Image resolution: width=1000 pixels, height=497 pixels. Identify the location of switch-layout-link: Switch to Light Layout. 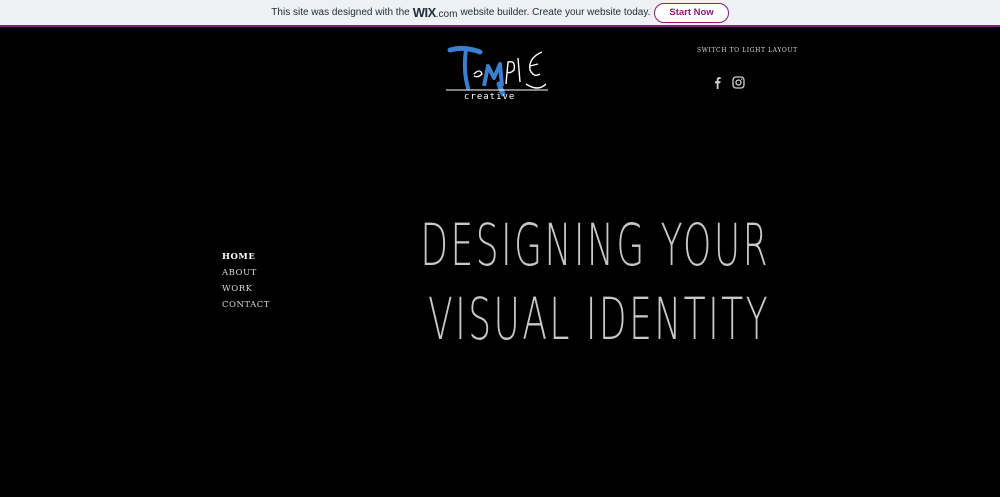
(747, 50).